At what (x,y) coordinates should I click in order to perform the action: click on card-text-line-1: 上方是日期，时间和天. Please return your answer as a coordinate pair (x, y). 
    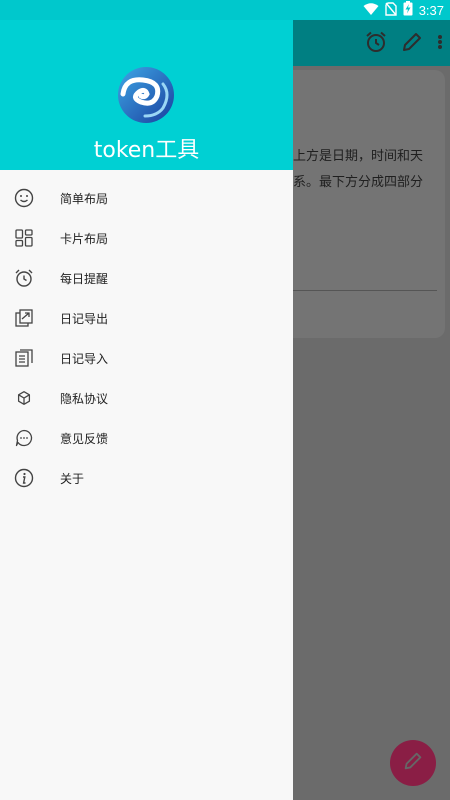
    Looking at the image, I should click on (358, 156).